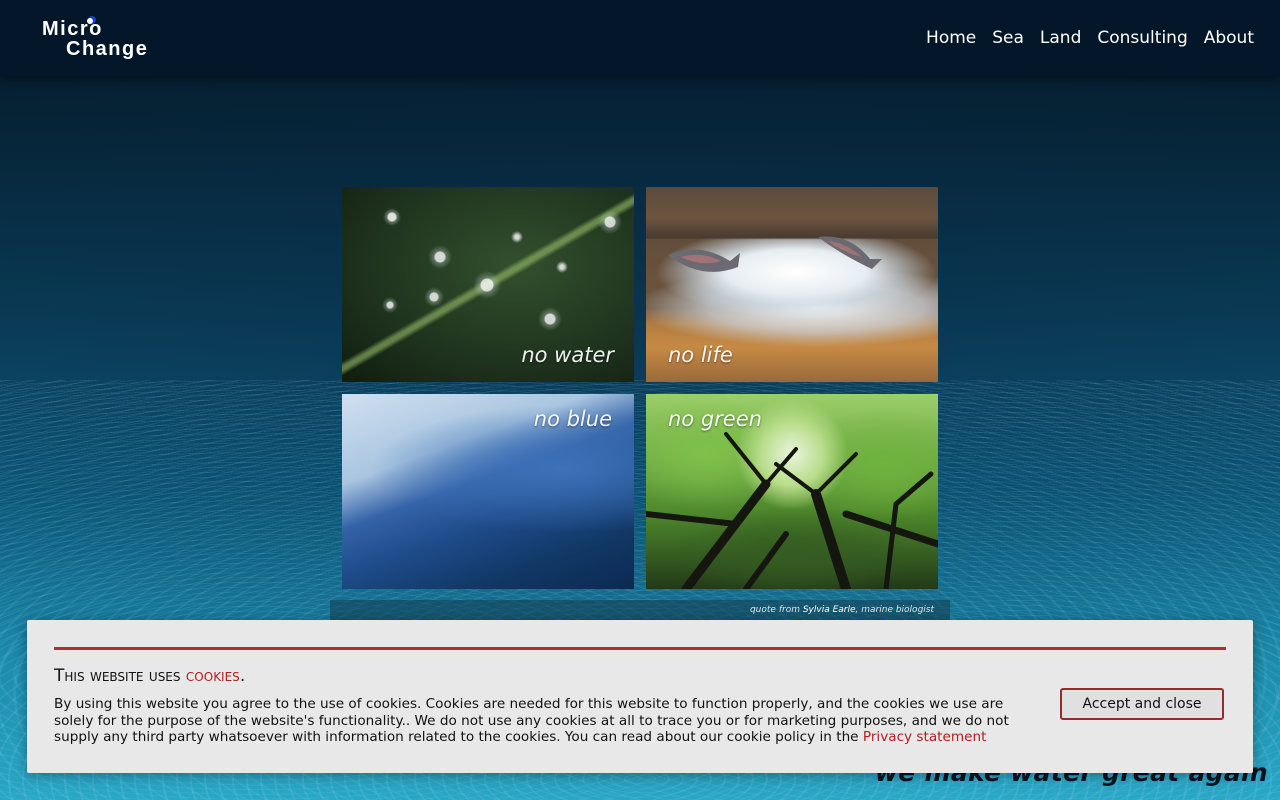  Describe the element at coordinates (700, 355) in the screenshot. I see `tile-caption-life: no life` at that location.